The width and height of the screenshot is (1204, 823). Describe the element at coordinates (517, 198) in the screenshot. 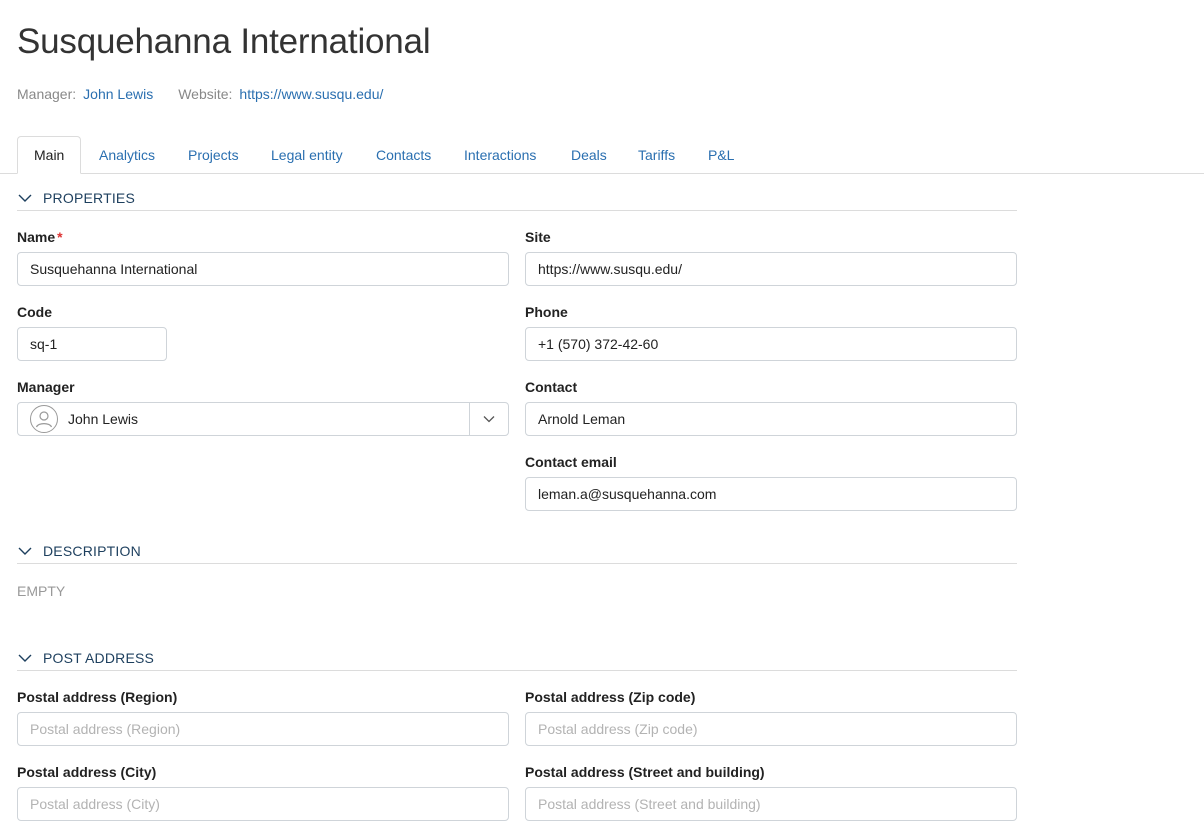

I see `properties-section-header: PROPERTIES` at that location.